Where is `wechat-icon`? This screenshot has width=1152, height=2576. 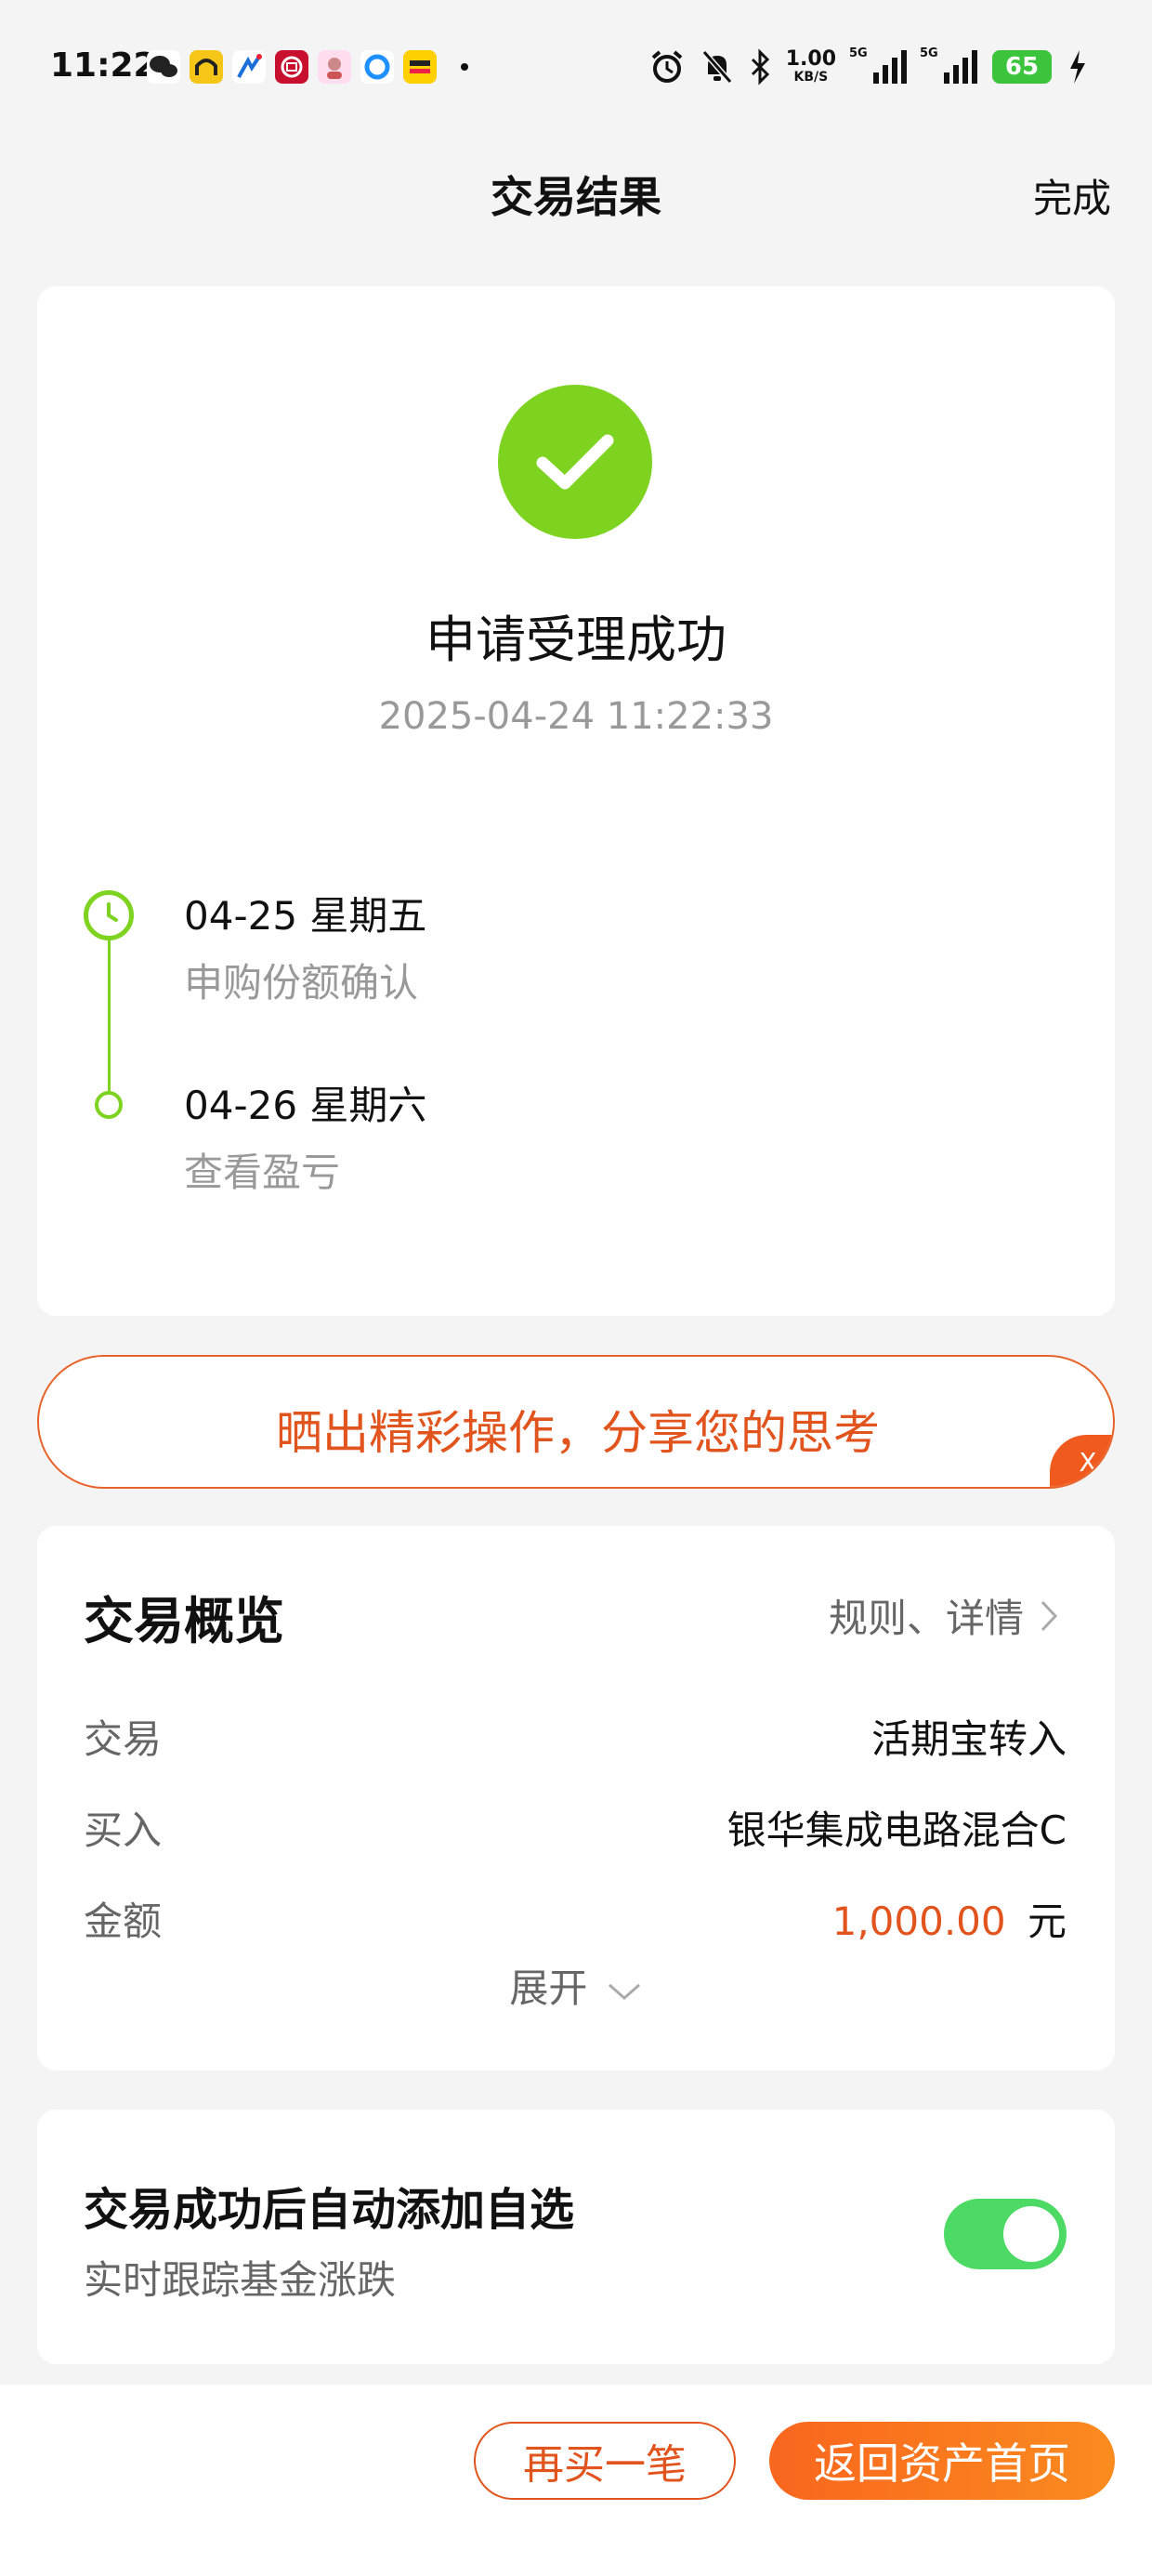
wechat-icon is located at coordinates (163, 67).